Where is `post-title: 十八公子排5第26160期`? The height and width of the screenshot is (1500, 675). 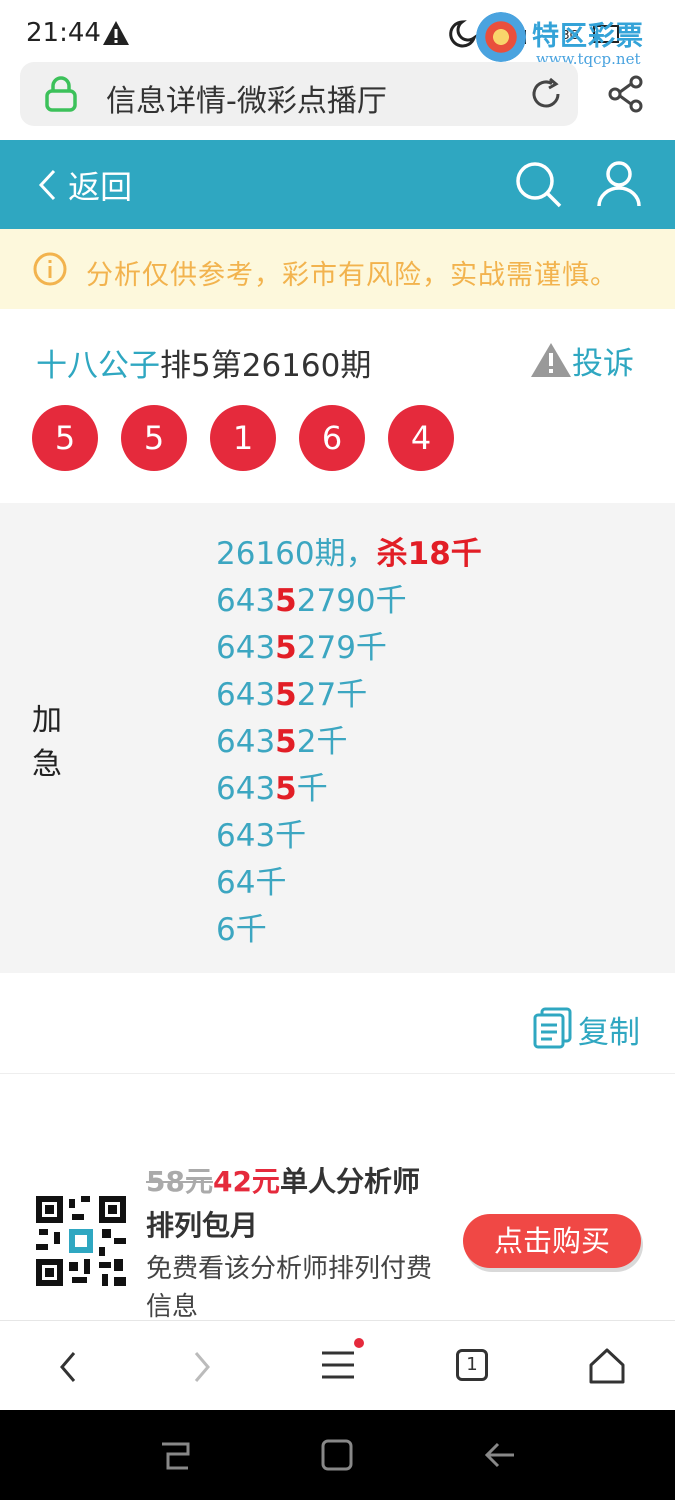 post-title: 十八公子排5第26160期 is located at coordinates (203, 362).